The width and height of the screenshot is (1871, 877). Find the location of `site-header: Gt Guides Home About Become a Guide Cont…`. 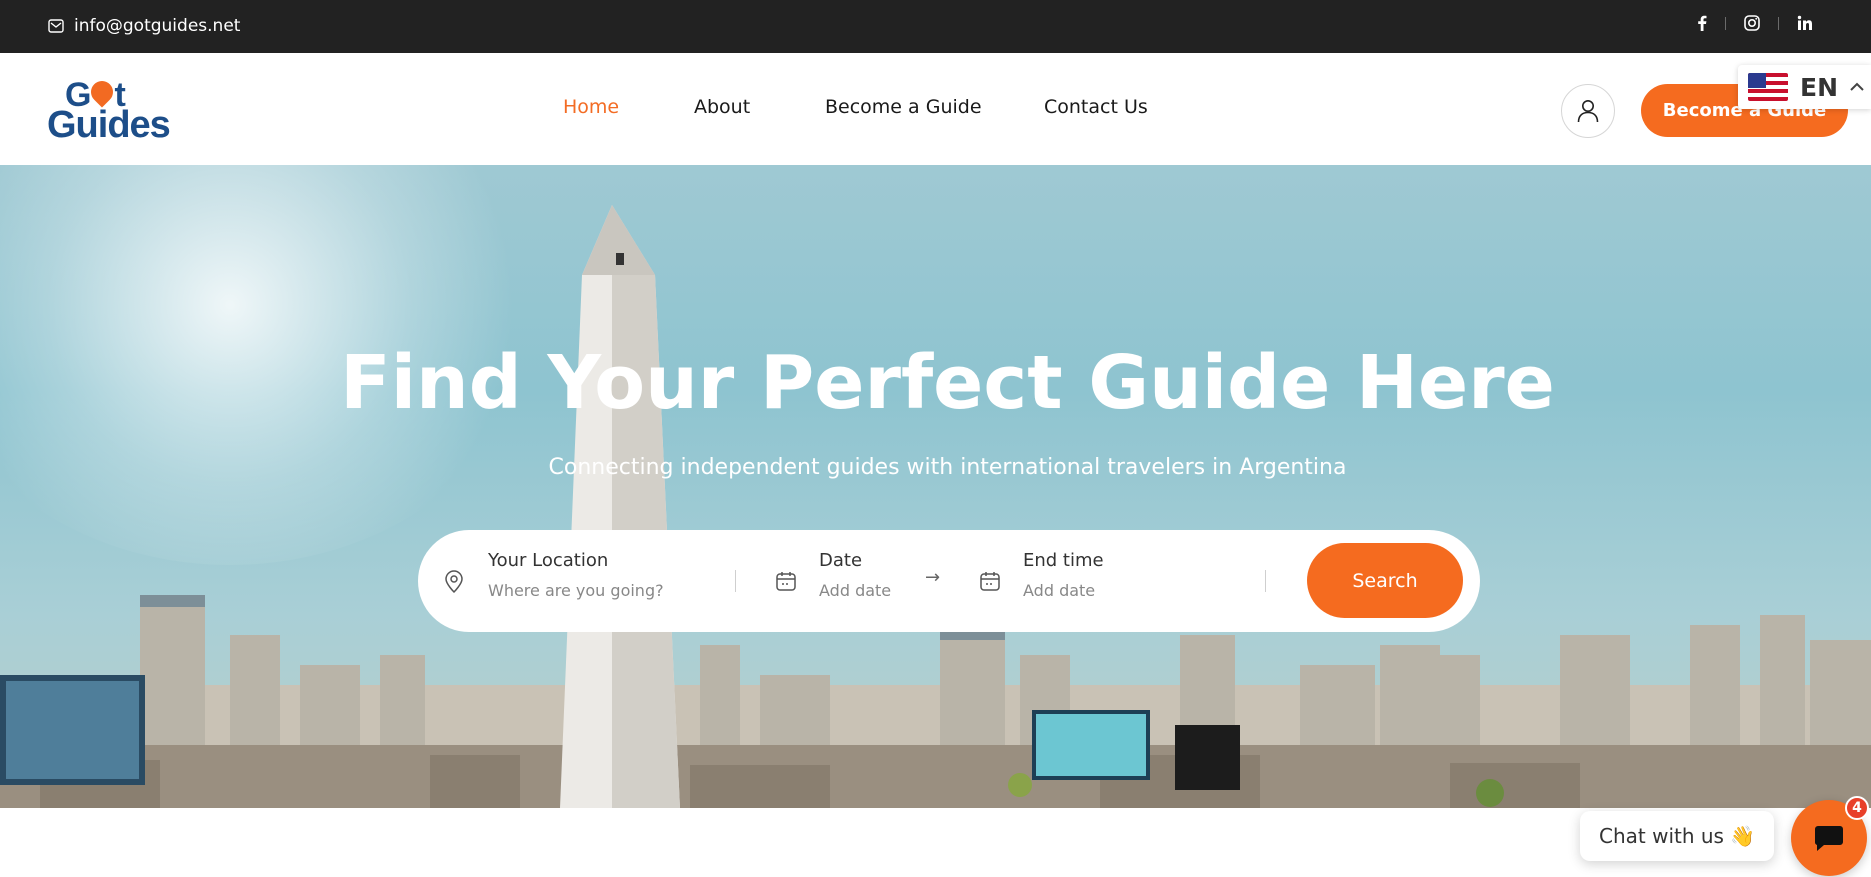

site-header: Gt Guides Home About Become a Guide Cont… is located at coordinates (935, 109).